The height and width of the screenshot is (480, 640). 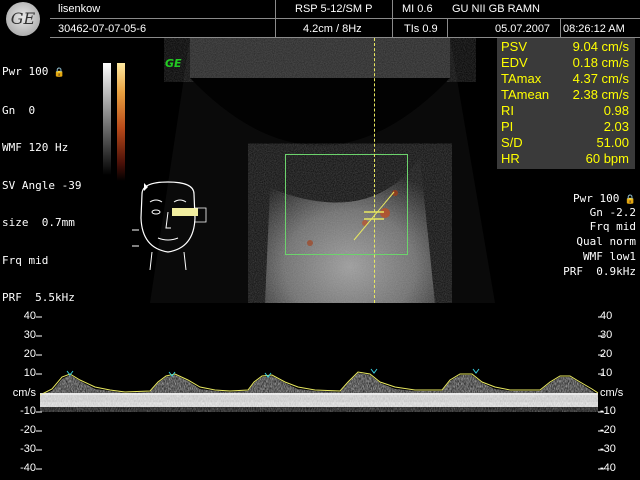 I want to click on exam-date: 05.07.2007, so click(x=523, y=29).